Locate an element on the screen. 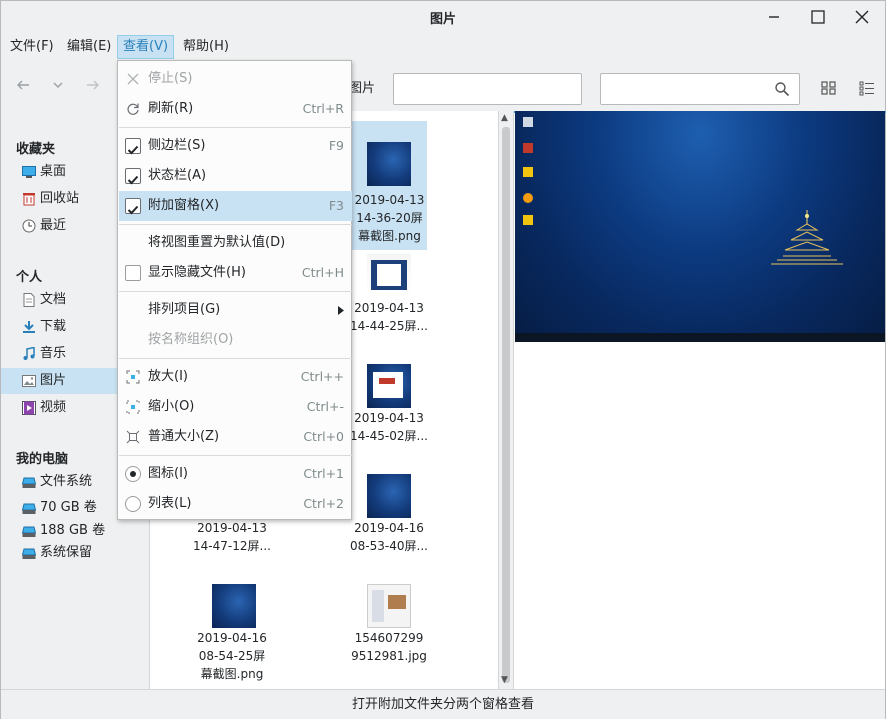 The image size is (886, 719). file-item: 2019-04-16 08-54-25屏 幕截图.png is located at coordinates (232, 635).